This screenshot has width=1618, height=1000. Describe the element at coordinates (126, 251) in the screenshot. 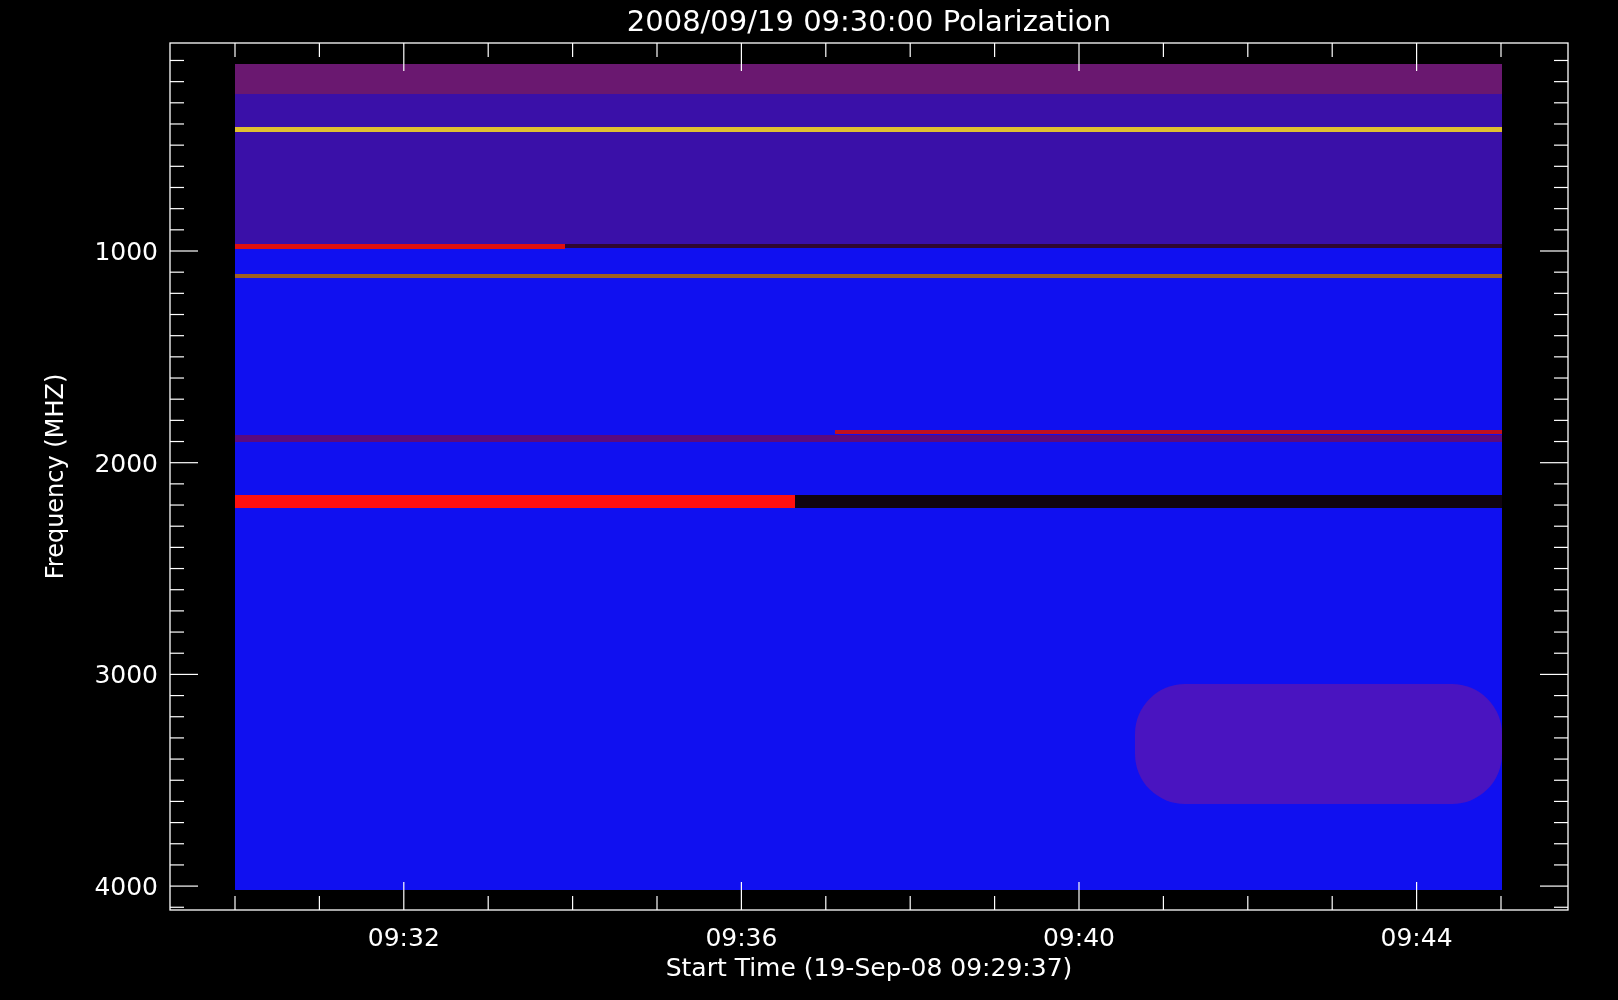

I see `y-tick-label: 1000` at that location.